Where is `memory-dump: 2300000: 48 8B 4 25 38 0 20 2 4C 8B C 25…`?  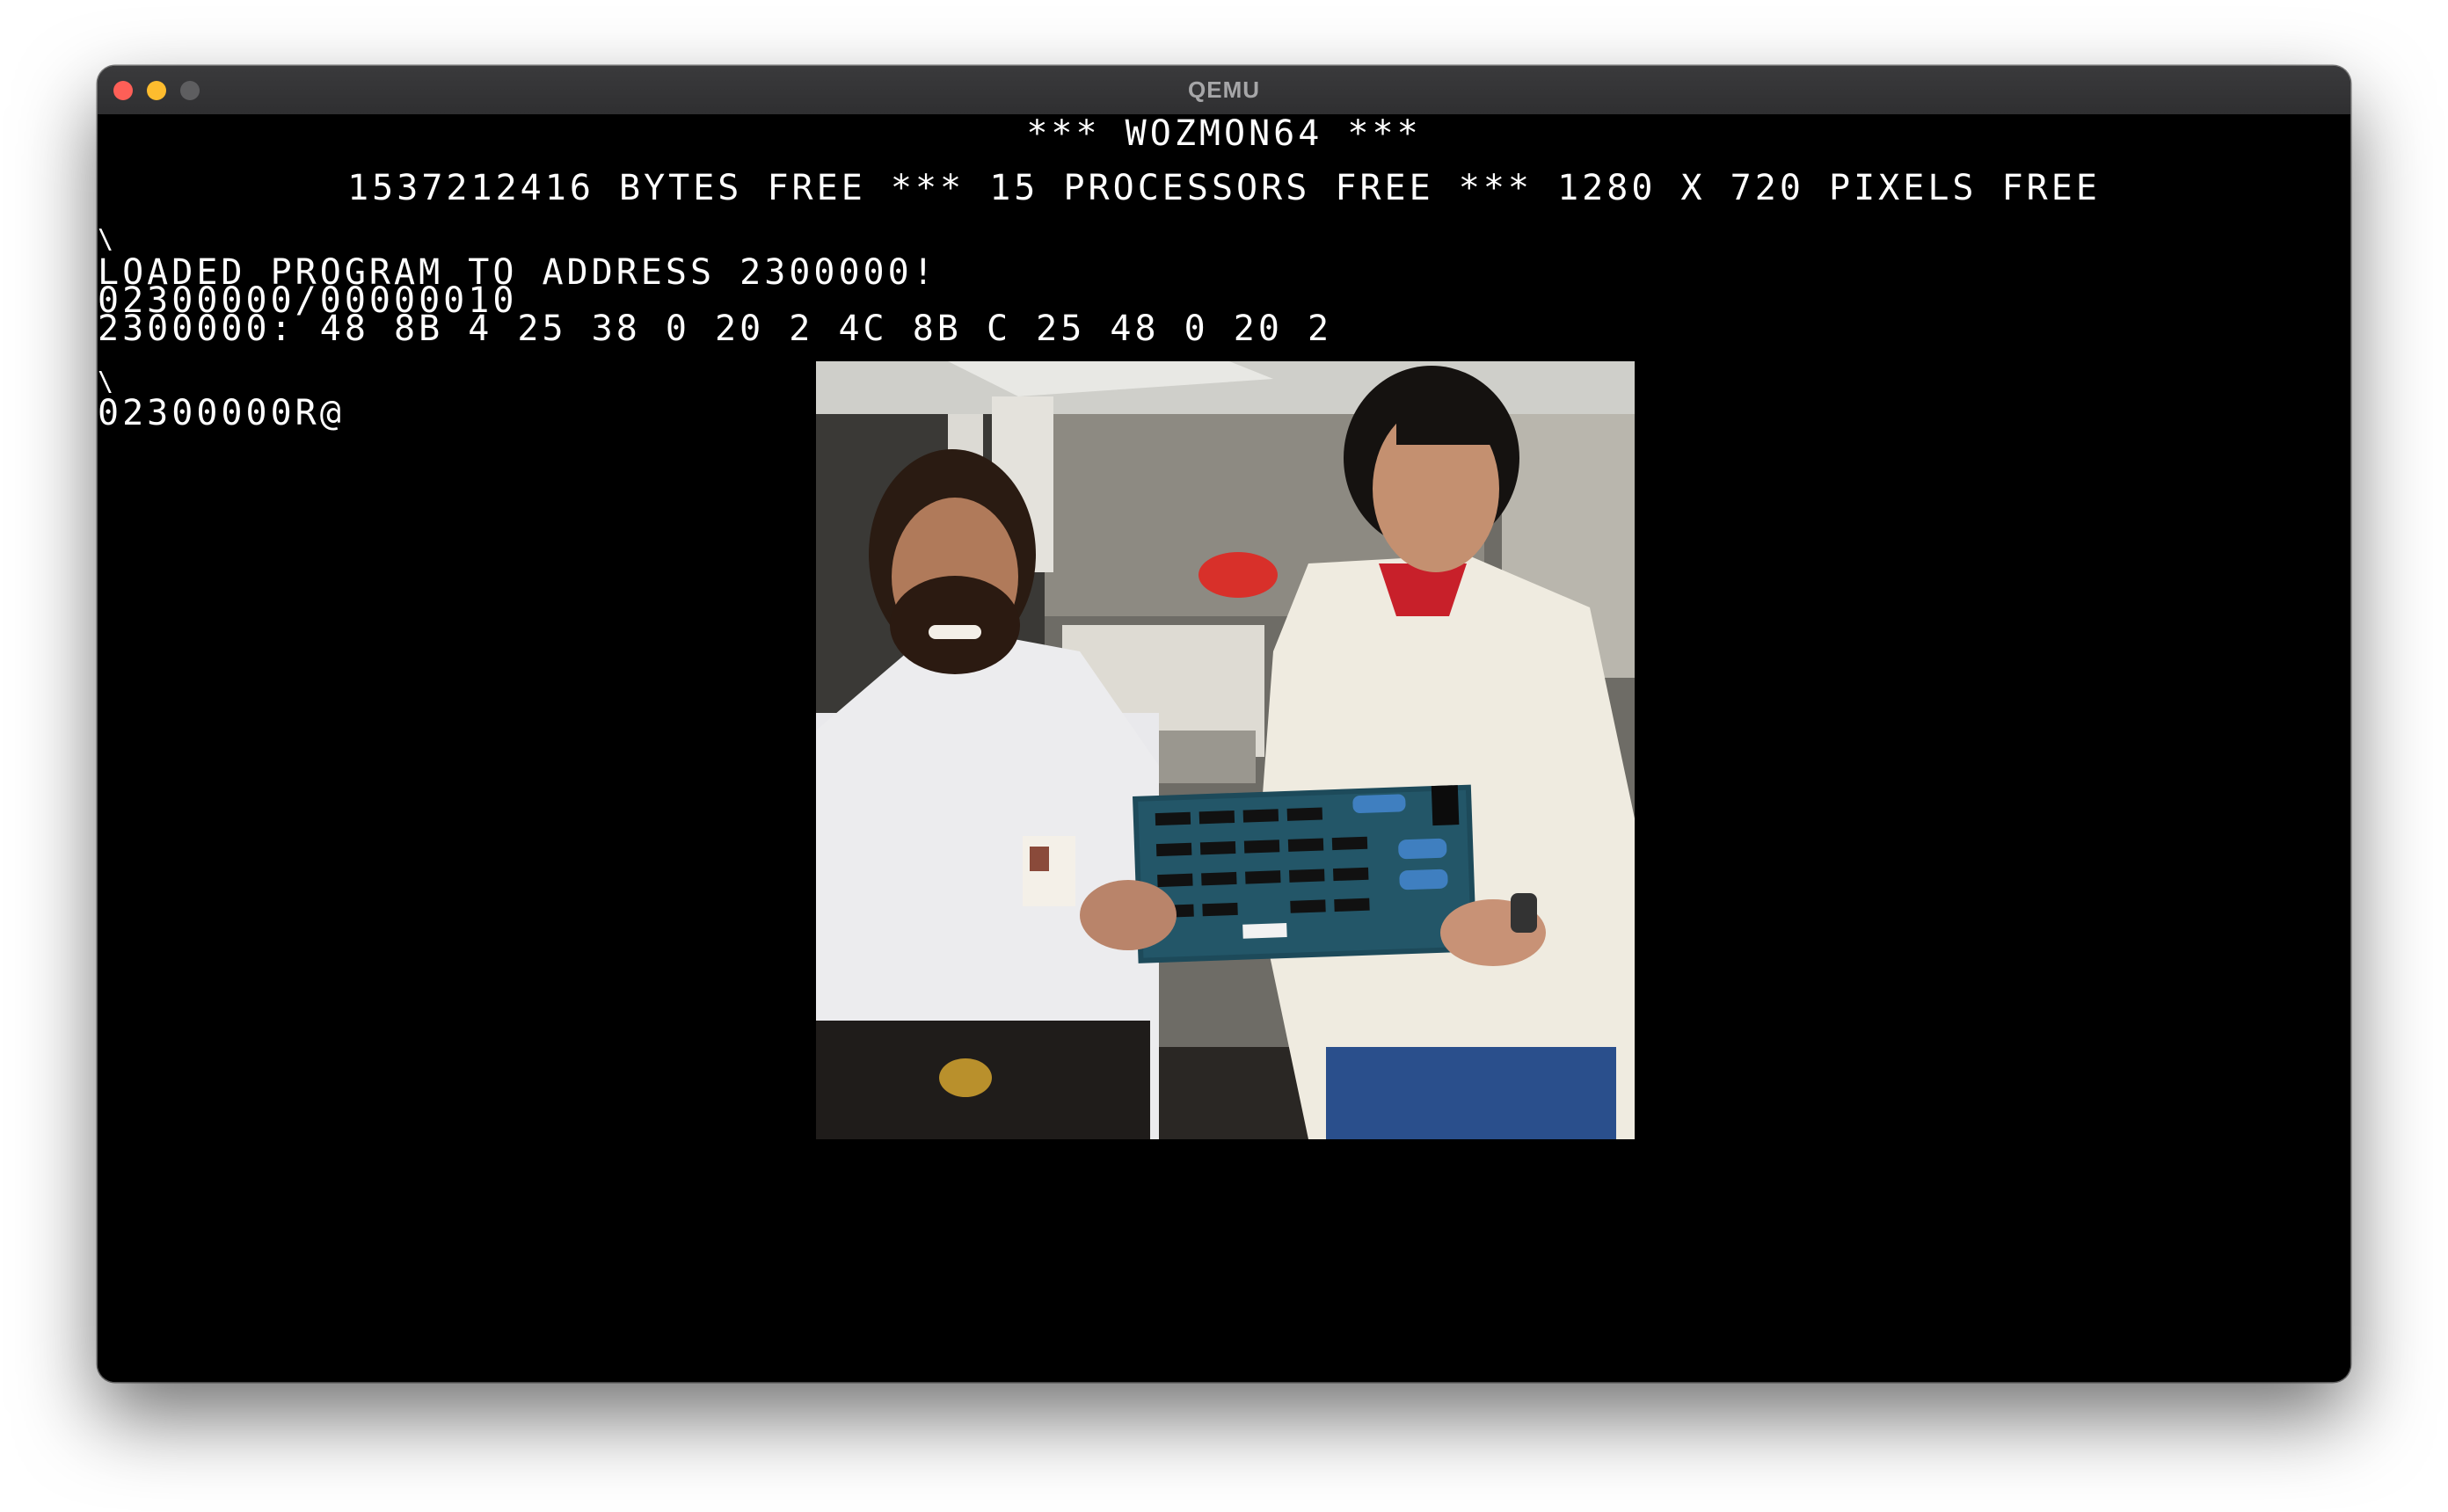 memory-dump: 2300000: 48 8B 4 25 38 0 20 2 4C 8B C 25… is located at coordinates (715, 329).